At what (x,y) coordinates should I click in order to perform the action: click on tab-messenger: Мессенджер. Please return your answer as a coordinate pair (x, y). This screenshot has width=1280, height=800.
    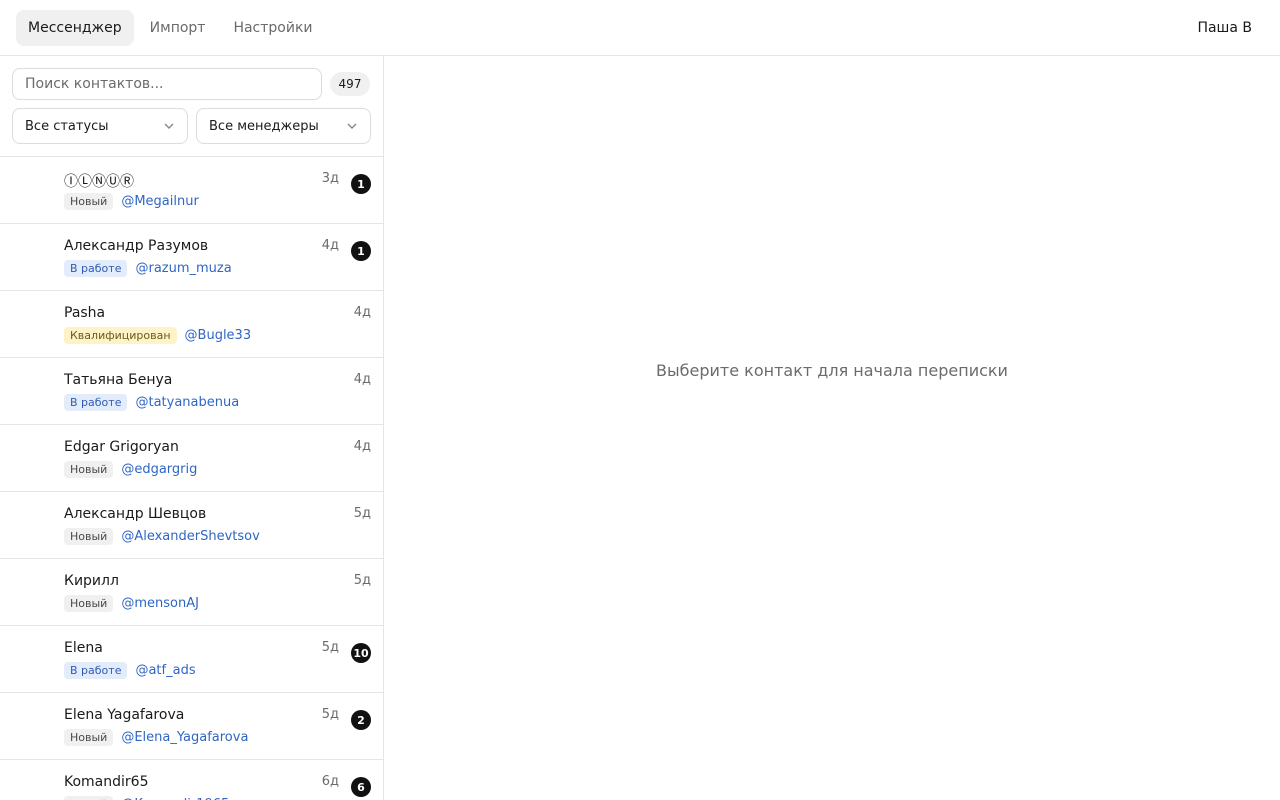
    Looking at the image, I should click on (75, 27).